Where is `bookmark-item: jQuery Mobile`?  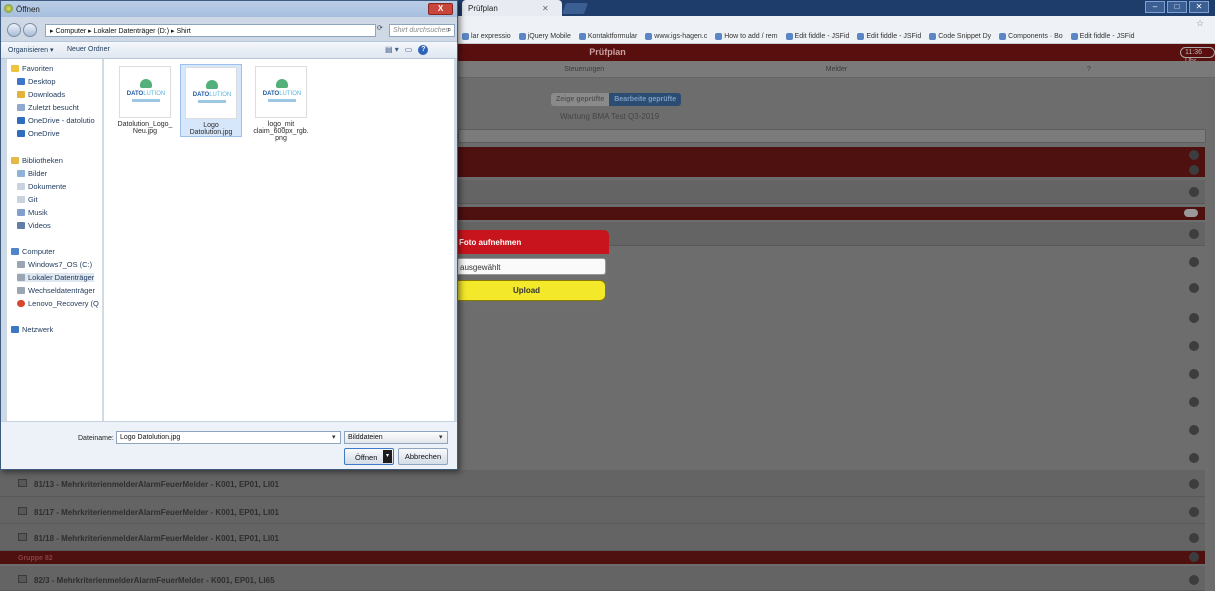
bookmark-item: jQuery Mobile is located at coordinates (544, 36).